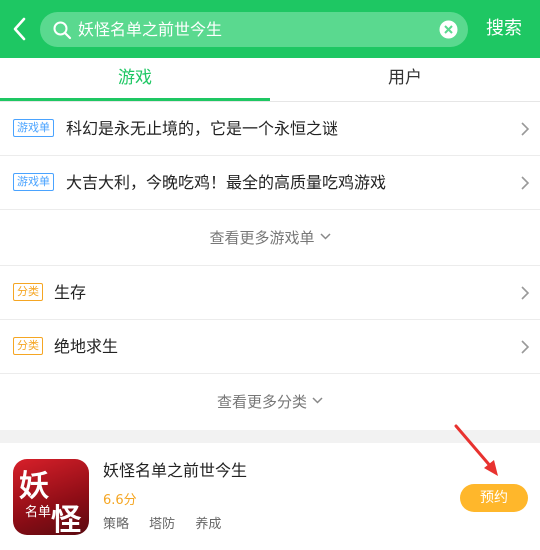 This screenshot has height=550, width=540. I want to click on game-title: 妖怪名单之前世今生, so click(175, 469).